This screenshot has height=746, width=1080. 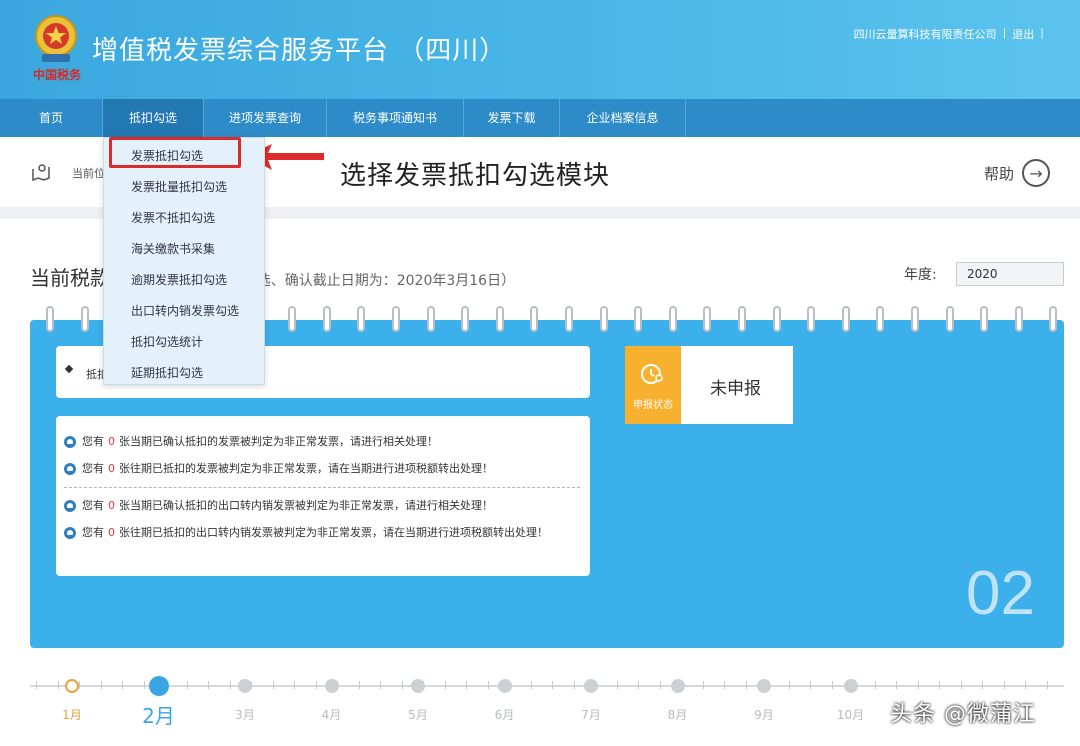 What do you see at coordinates (88, 173) in the screenshot?
I see `location-label: 当前位` at bounding box center [88, 173].